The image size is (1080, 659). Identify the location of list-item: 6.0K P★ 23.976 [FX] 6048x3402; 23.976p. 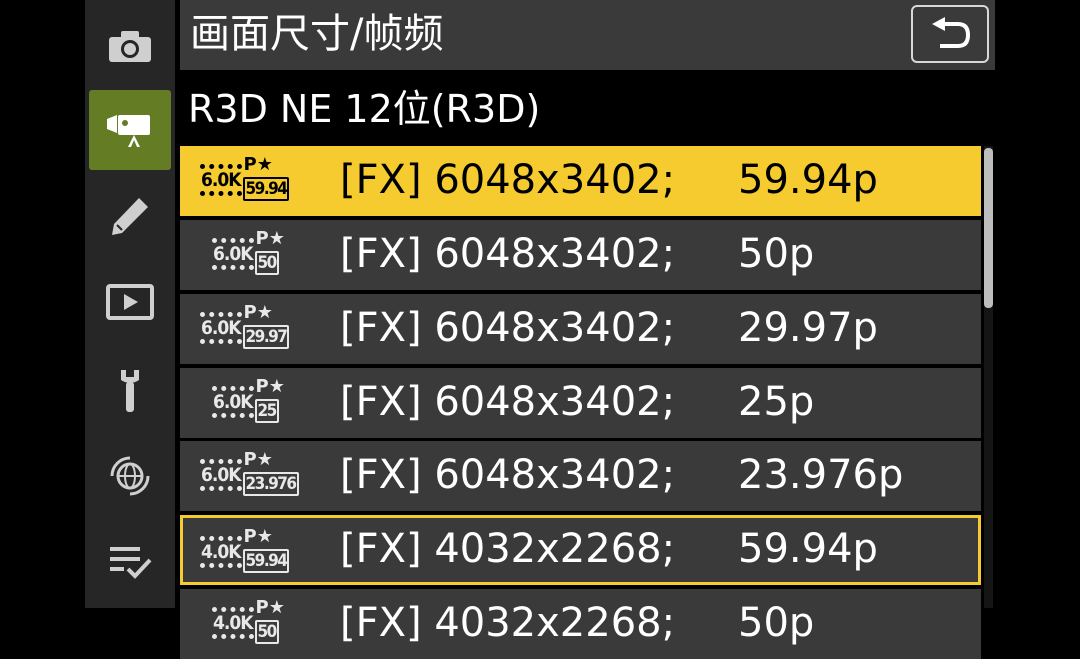
(580, 476).